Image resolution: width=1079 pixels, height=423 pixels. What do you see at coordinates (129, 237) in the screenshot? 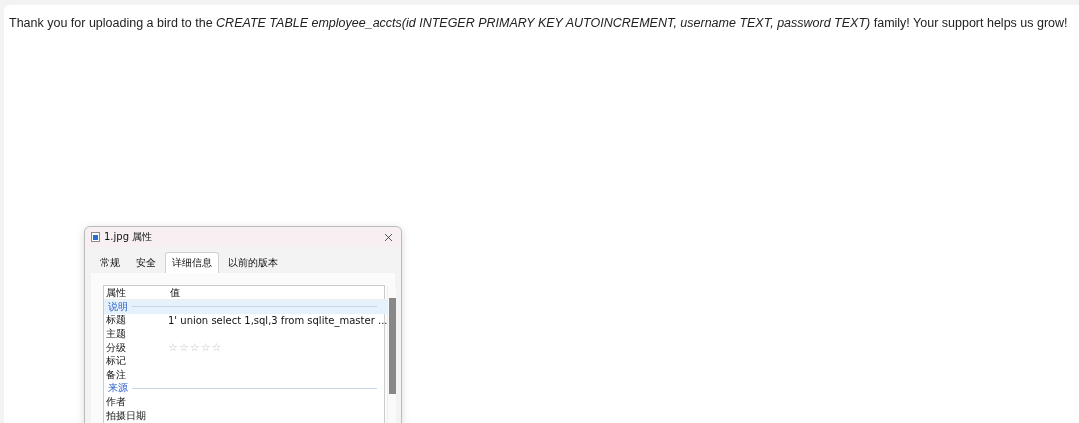
I see `window-title: 1.jpg 属性` at bounding box center [129, 237].